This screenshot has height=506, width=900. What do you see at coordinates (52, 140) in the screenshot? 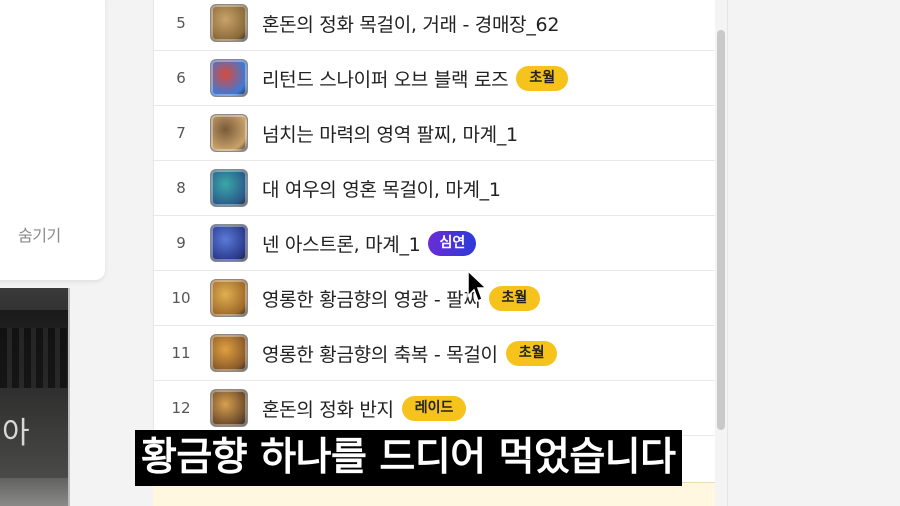
I see `sidebar-card: 숨기기` at bounding box center [52, 140].